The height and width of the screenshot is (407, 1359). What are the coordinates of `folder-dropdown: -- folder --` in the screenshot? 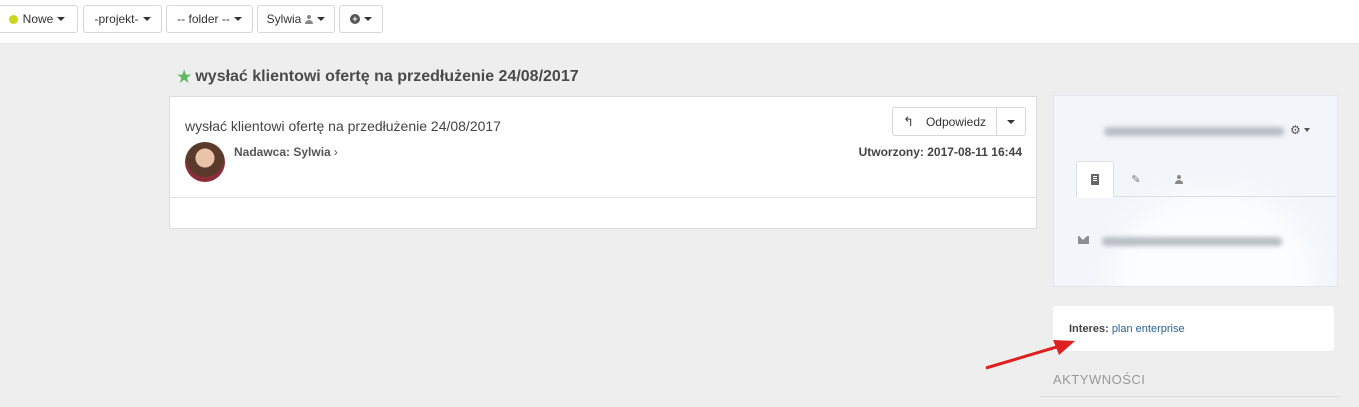 It's located at (209, 19).